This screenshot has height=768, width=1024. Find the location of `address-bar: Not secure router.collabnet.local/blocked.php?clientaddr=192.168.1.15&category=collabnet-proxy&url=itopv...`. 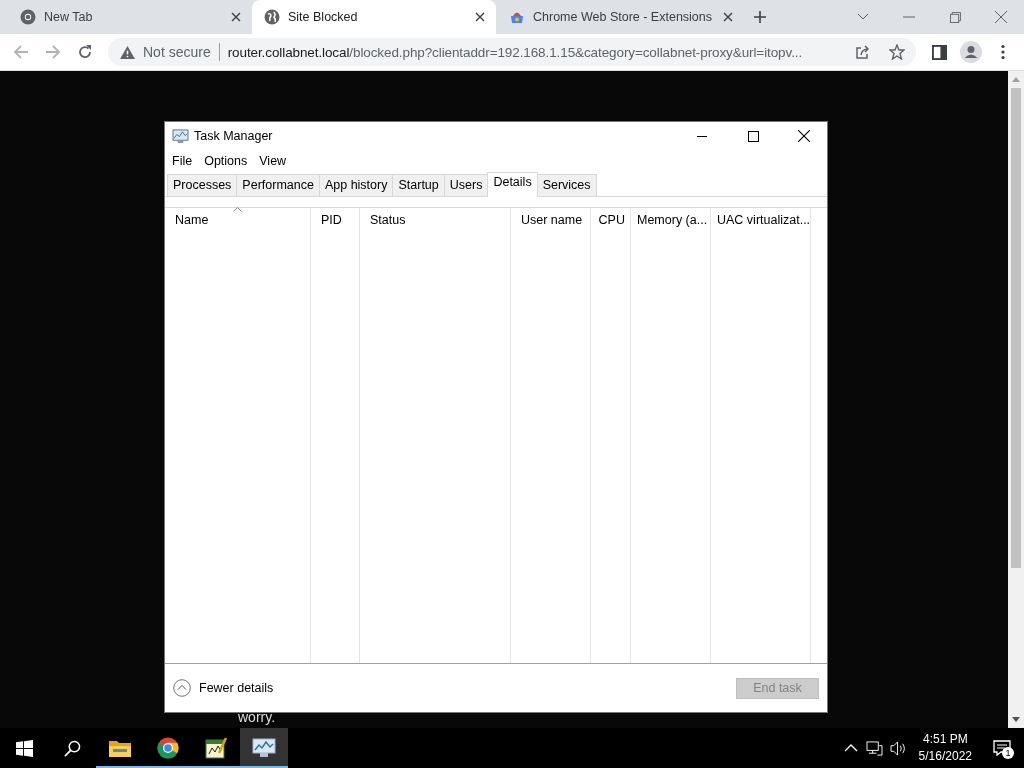

address-bar: Not secure router.collabnet.local/blocked.php?clientaddr=192.168.1.15&category=collabnet-proxy&url=itopv... is located at coordinates (512, 52).